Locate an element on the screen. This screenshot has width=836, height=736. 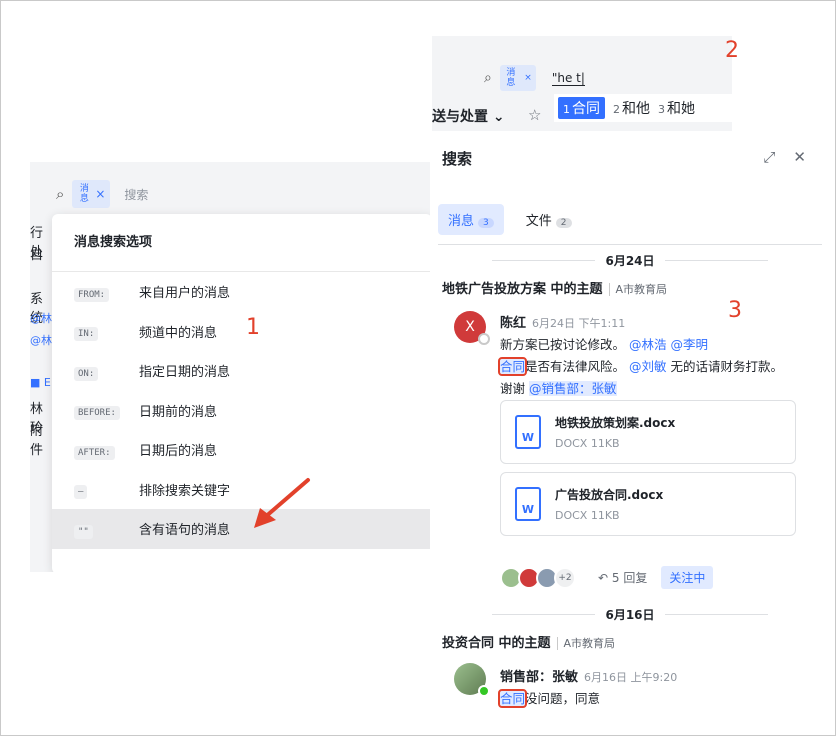
option-phrase: "" 含有语句的消息 is located at coordinates (241, 529).